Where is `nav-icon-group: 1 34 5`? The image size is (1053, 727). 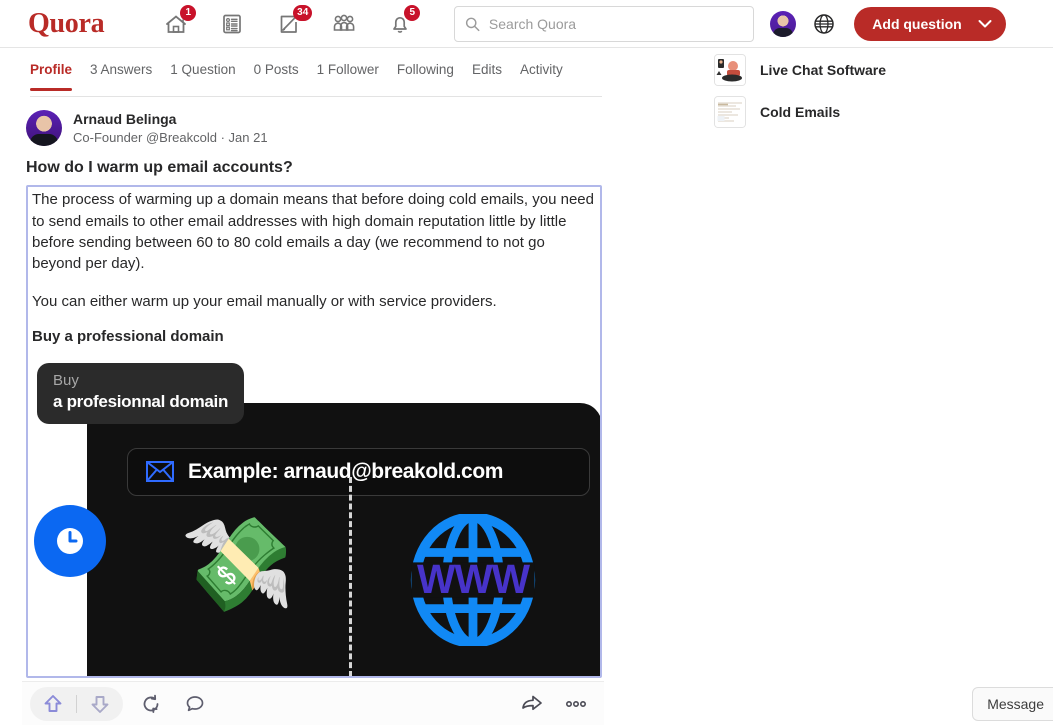
nav-icon-group: 1 34 5 is located at coordinates (288, 24).